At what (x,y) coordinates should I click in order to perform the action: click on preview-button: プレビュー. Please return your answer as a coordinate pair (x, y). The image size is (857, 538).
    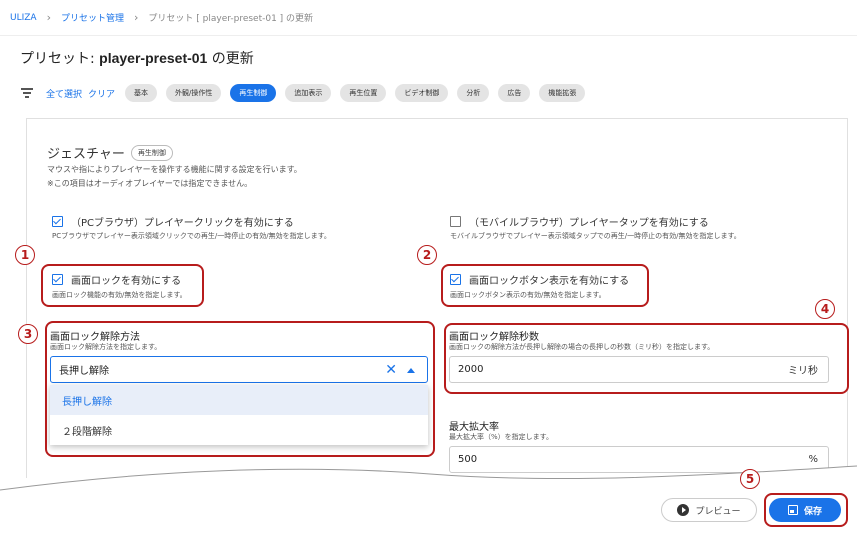
    Looking at the image, I should click on (709, 510).